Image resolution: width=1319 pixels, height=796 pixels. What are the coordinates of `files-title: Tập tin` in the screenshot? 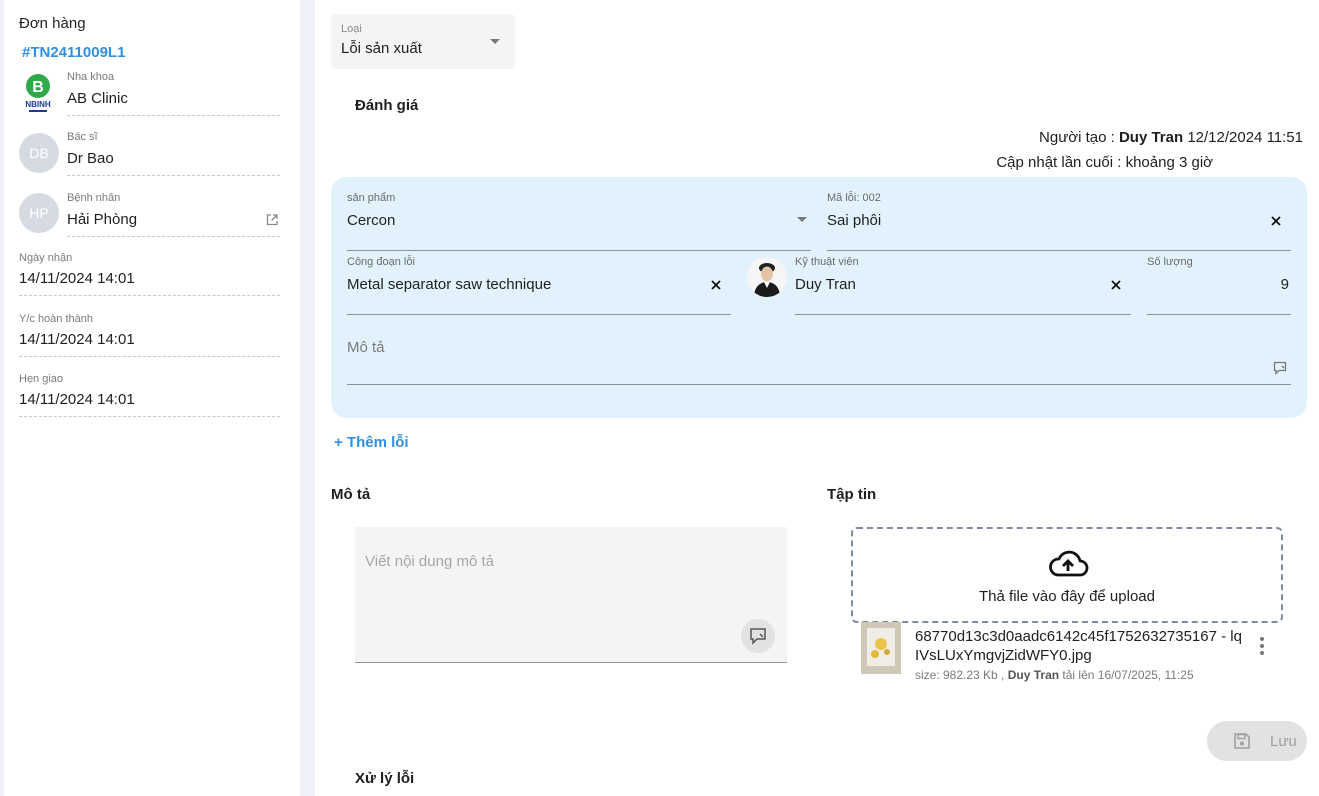 It's located at (852, 494).